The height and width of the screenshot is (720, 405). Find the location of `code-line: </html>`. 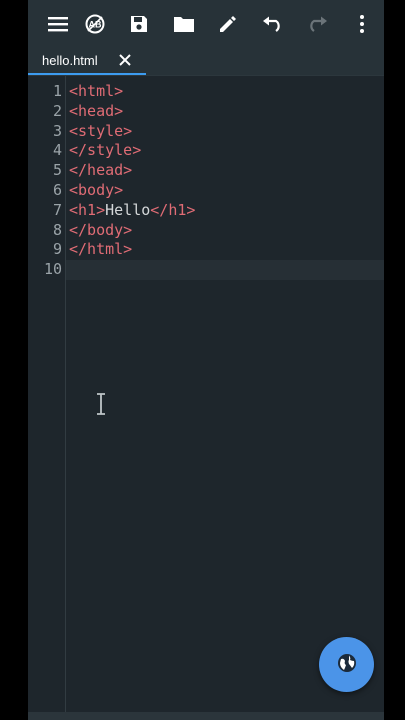

code-line: </html> is located at coordinates (224, 250).